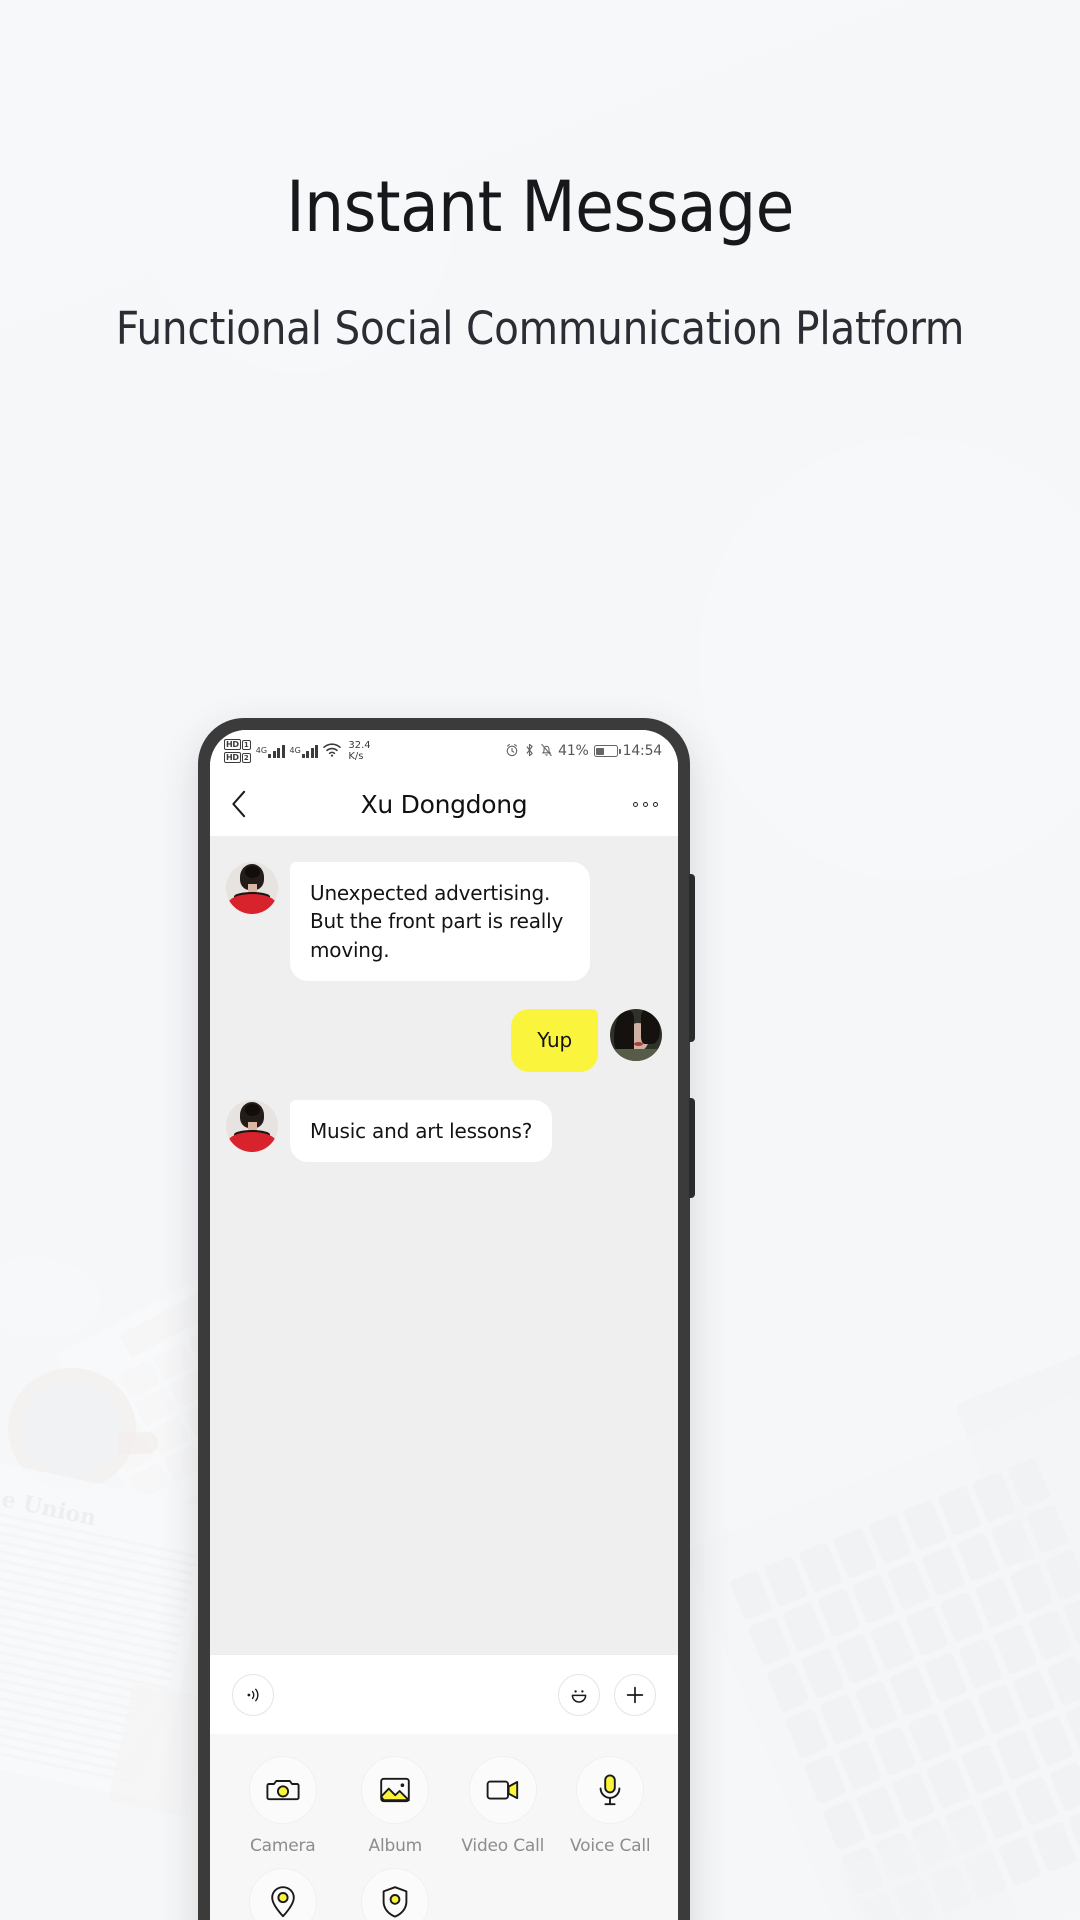  Describe the element at coordinates (610, 1846) in the screenshot. I see `attachment-label: Voice Call` at that location.